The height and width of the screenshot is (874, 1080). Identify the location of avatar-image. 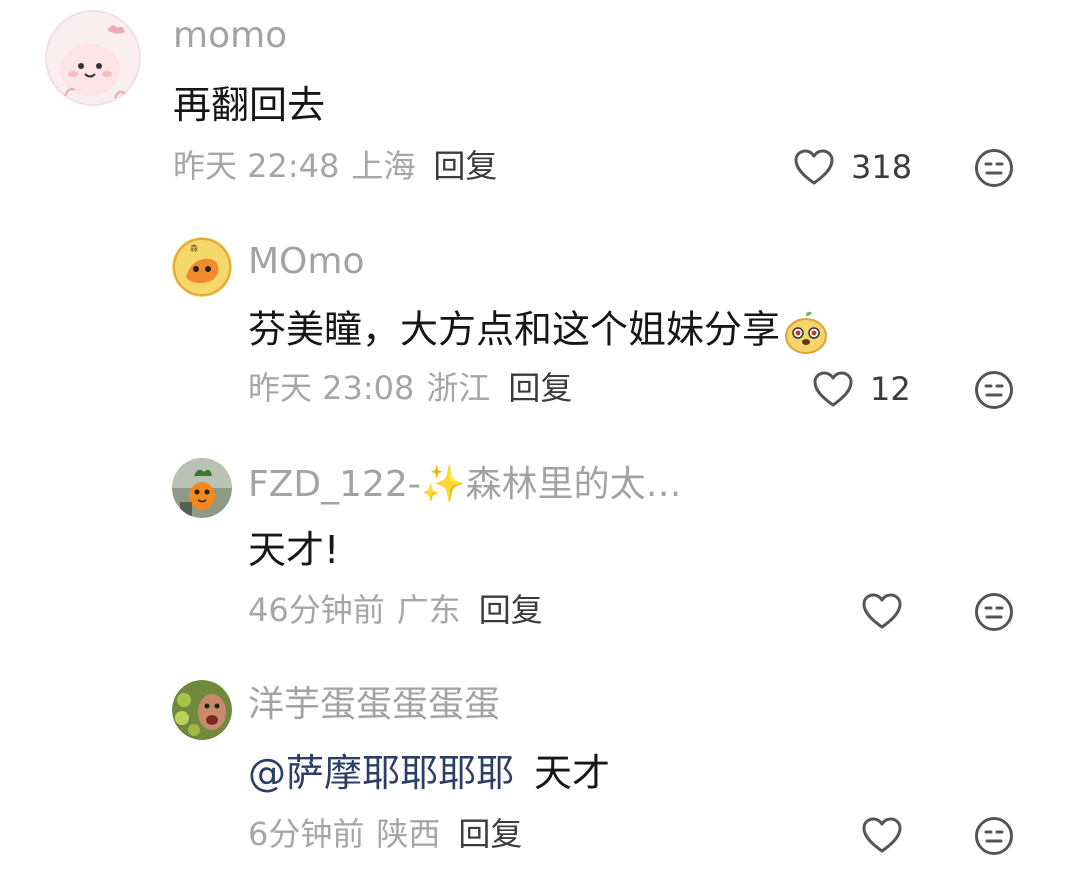
(202, 710).